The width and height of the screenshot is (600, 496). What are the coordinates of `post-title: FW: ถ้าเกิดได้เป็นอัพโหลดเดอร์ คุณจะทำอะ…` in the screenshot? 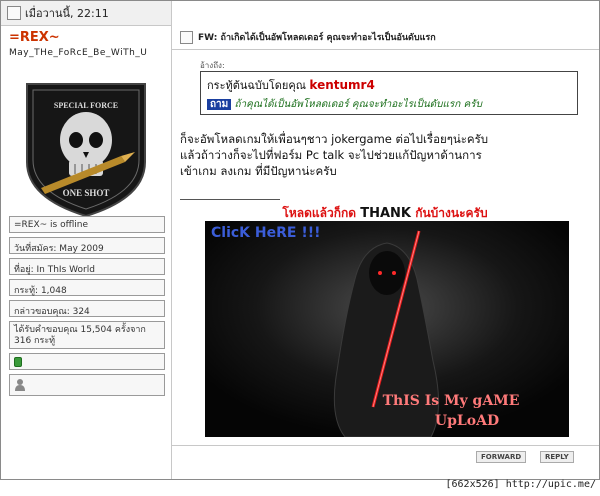 It's located at (317, 38).